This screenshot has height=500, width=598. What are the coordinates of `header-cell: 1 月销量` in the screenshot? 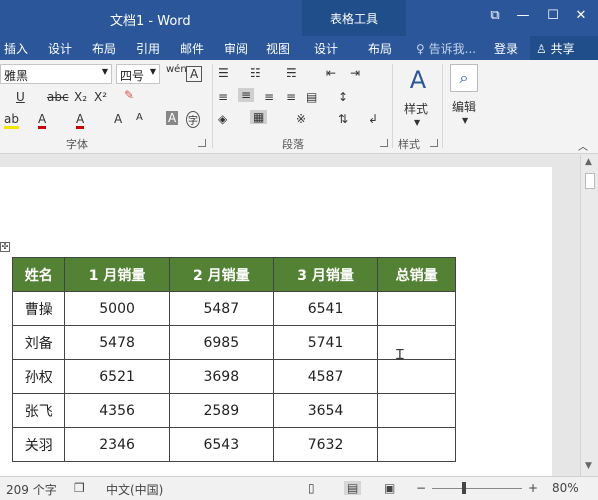 It's located at (117, 274).